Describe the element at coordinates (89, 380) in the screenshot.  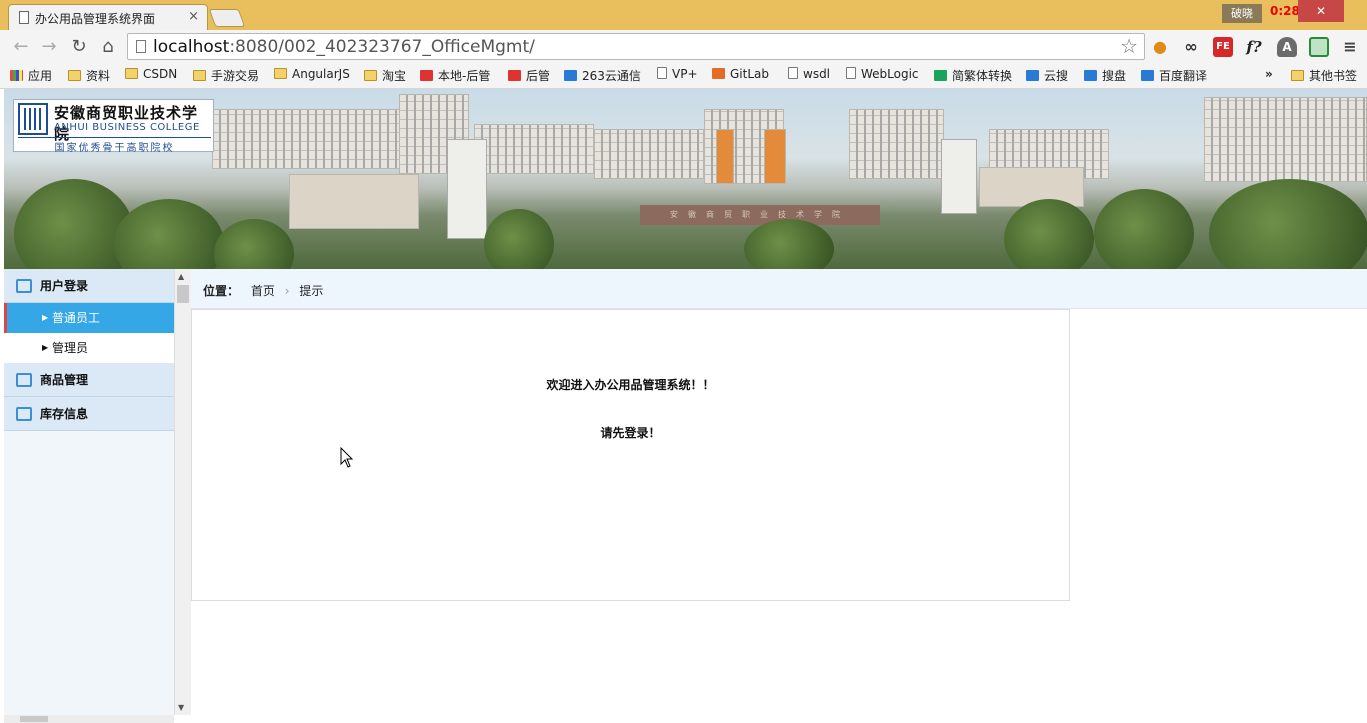
I see `menu-group-goods: 商品管理` at that location.